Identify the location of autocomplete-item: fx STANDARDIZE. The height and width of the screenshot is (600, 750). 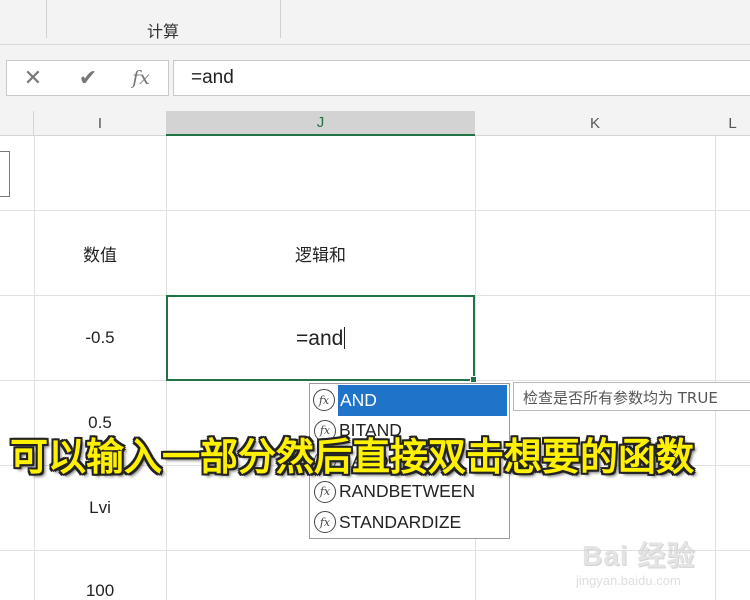
(409, 522).